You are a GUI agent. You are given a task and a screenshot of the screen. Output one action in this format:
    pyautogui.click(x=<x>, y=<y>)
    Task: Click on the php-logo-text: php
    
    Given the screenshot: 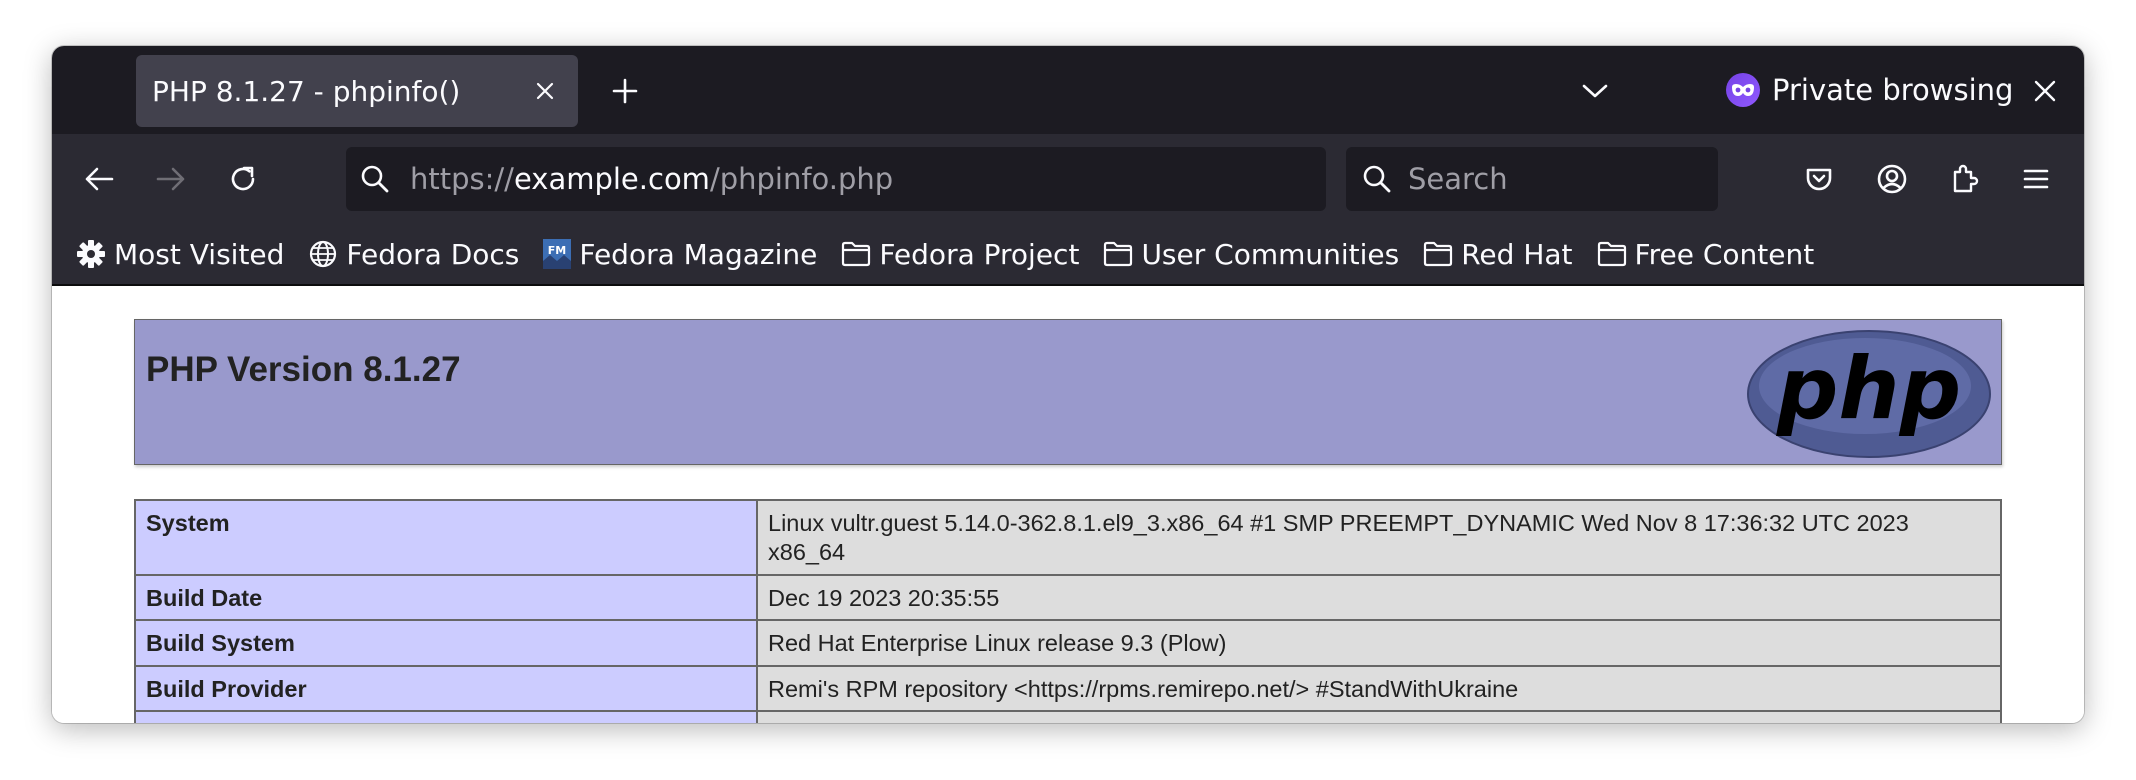 What is the action you would take?
    pyautogui.click(x=1868, y=389)
    